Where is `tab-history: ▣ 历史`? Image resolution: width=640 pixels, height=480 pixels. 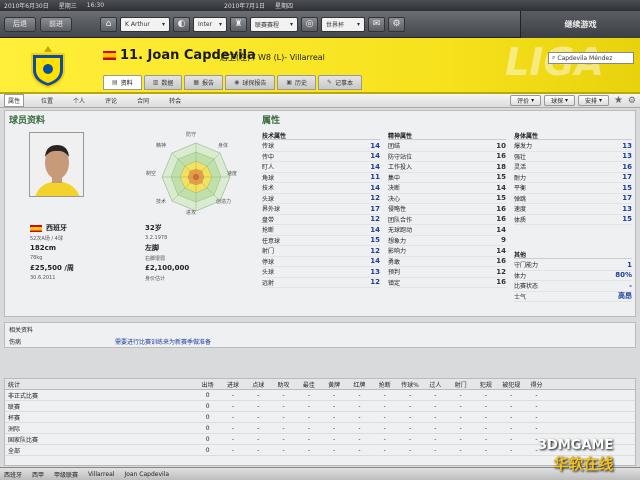 tab-history: ▣ 历史 is located at coordinates (297, 82).